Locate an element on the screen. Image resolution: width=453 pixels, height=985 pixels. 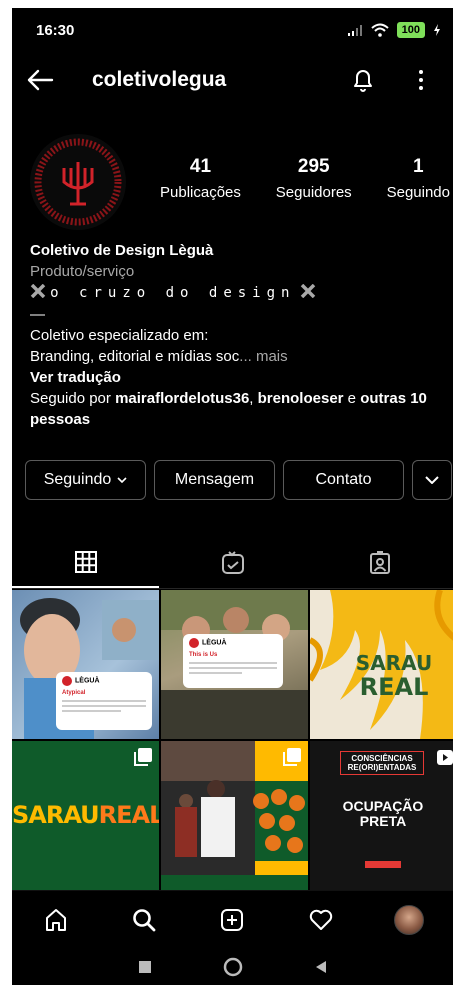
sarau-logo-a: SARAU is located at coordinates (56, 815).